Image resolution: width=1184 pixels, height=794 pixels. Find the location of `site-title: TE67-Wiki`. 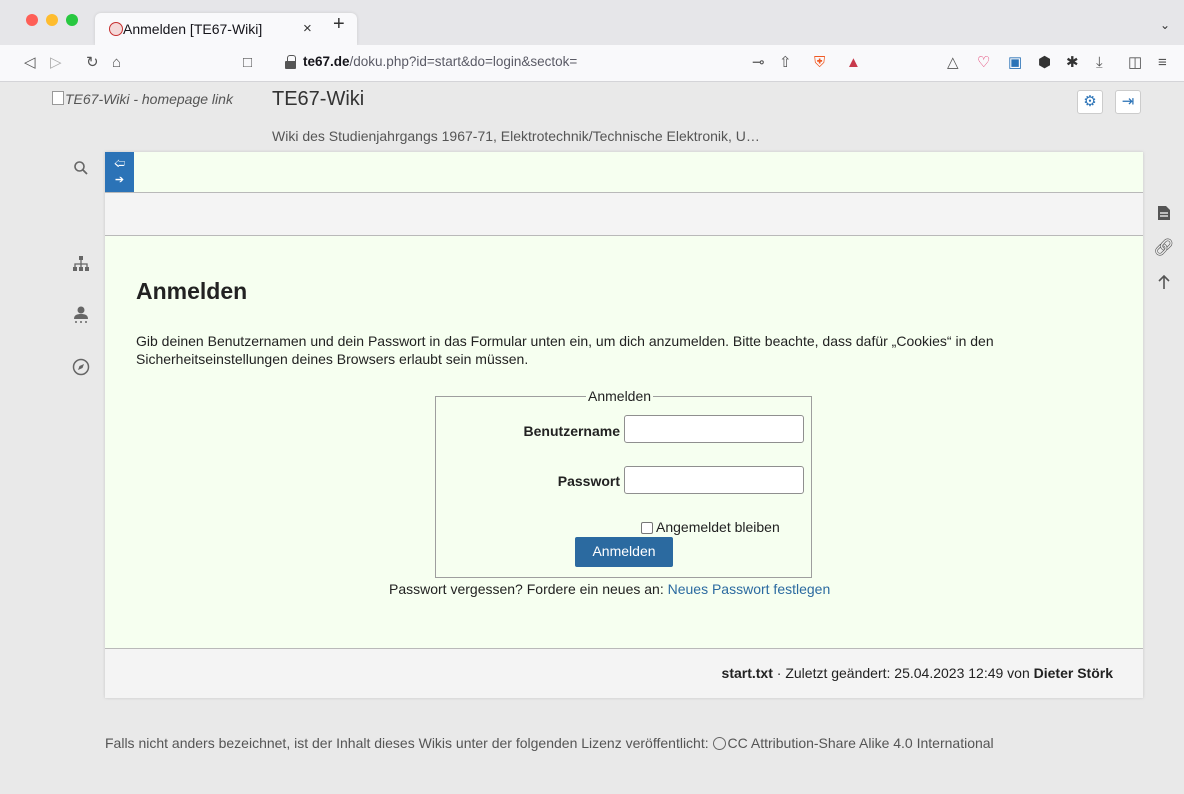

site-title: TE67-Wiki is located at coordinates (318, 99).